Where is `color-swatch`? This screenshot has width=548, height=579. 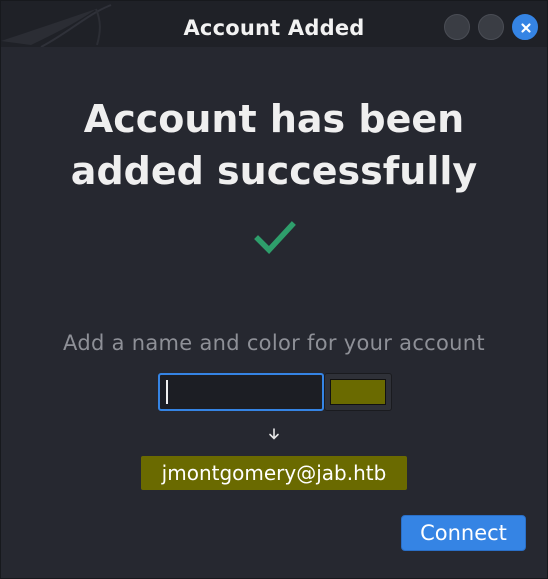 color-swatch is located at coordinates (358, 392).